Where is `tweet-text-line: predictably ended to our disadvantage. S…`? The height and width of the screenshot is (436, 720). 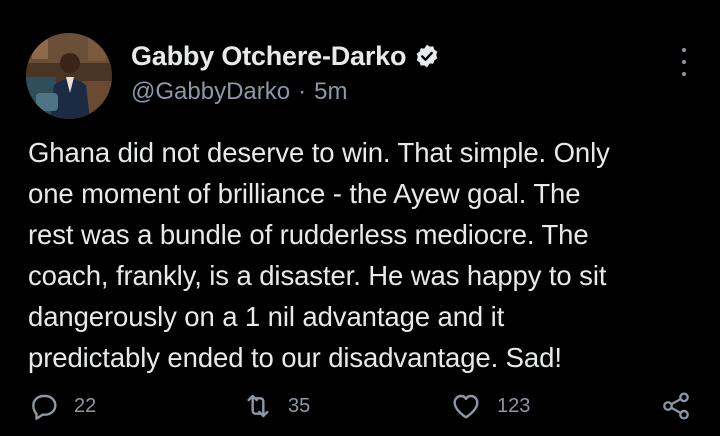 tweet-text-line: predictably ended to our disadvantage. S… is located at coordinates (295, 357).